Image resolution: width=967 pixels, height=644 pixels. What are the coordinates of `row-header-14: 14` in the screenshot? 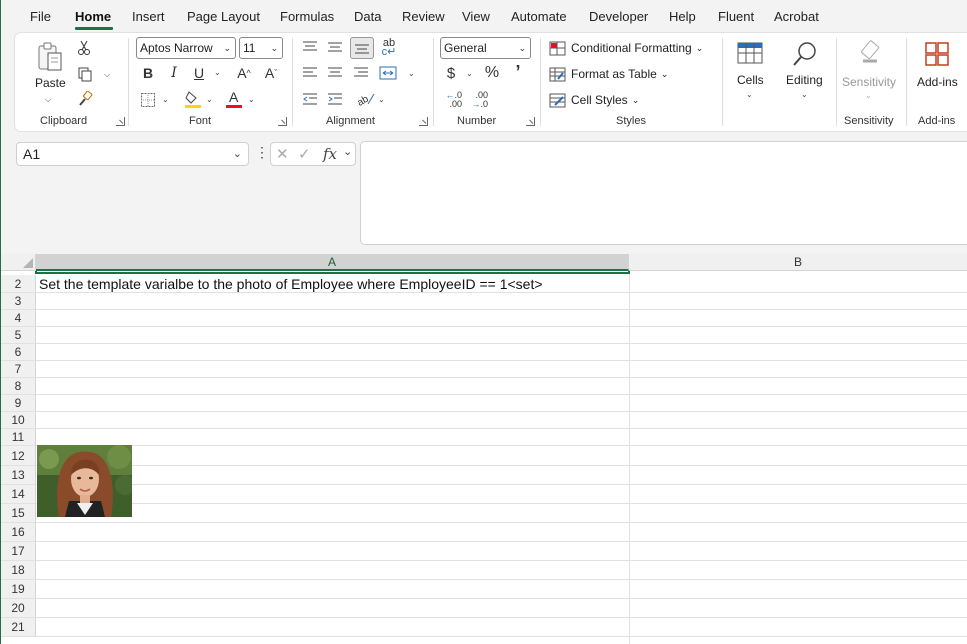 It's located at (18, 494).